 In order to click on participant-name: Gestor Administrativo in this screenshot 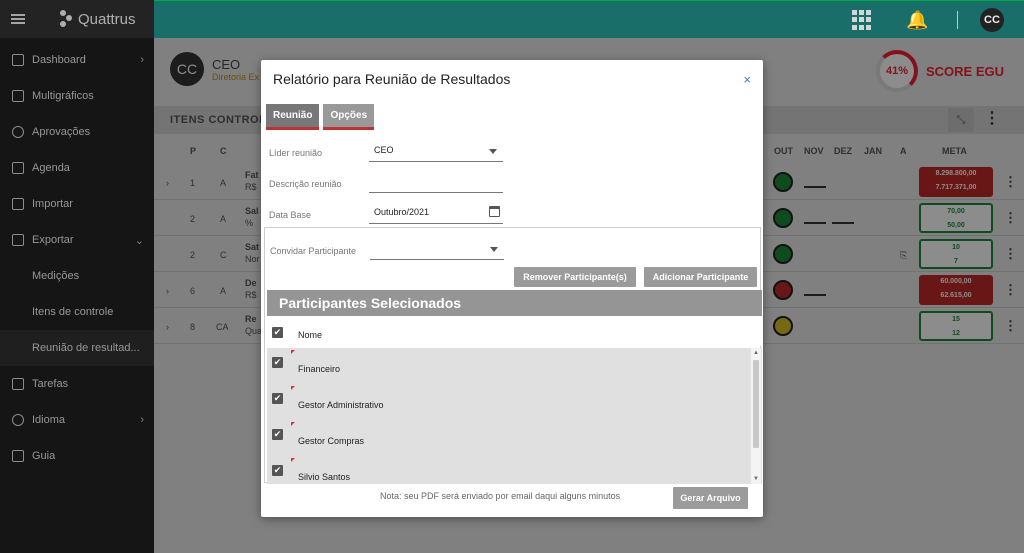, I will do `click(341, 405)`.